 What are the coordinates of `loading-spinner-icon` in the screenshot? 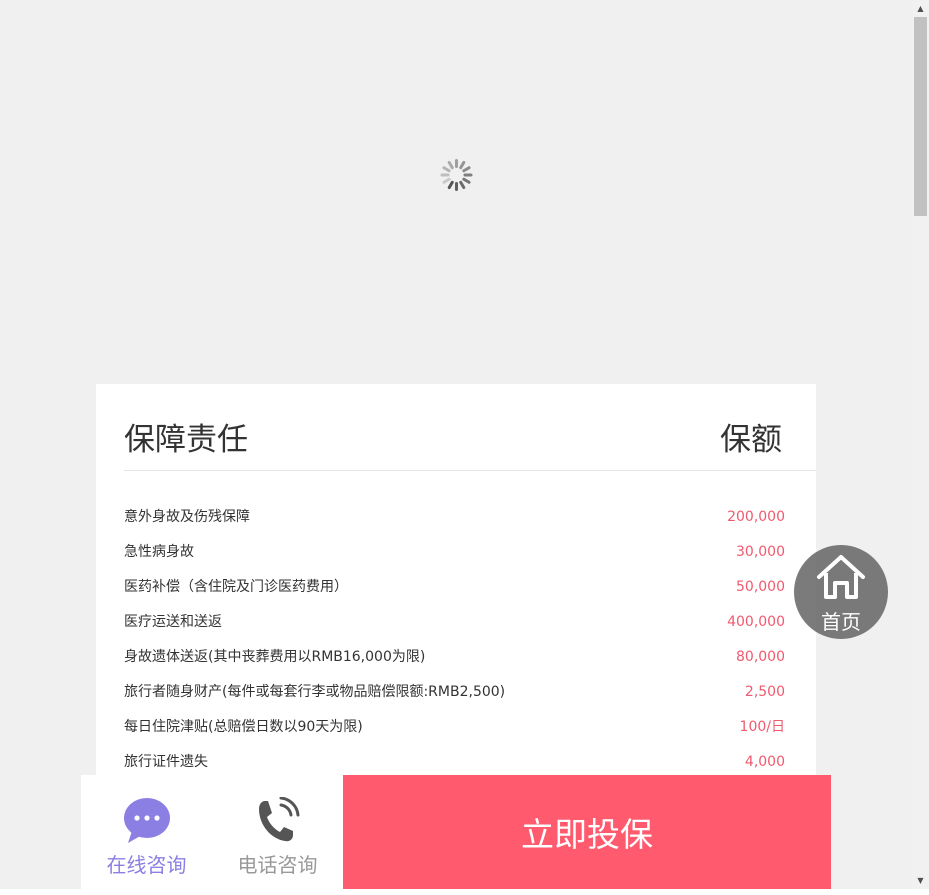 It's located at (456, 175).